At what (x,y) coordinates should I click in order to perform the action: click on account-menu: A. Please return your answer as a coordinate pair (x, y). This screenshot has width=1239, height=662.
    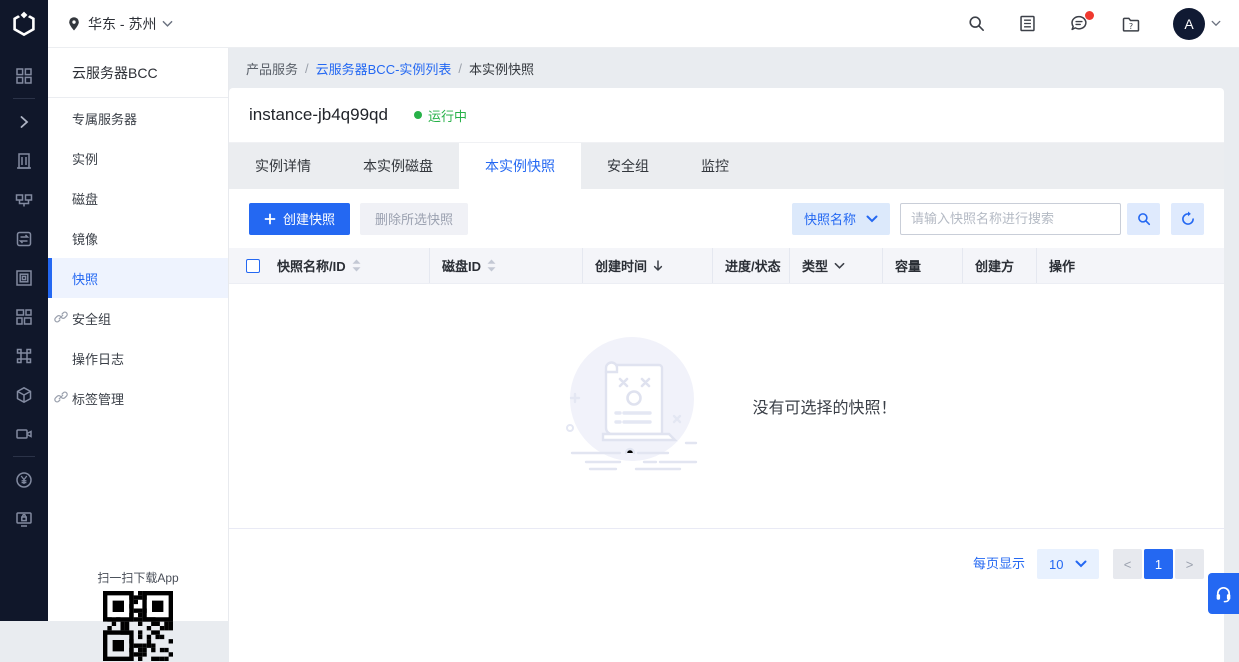
    Looking at the image, I should click on (1197, 23).